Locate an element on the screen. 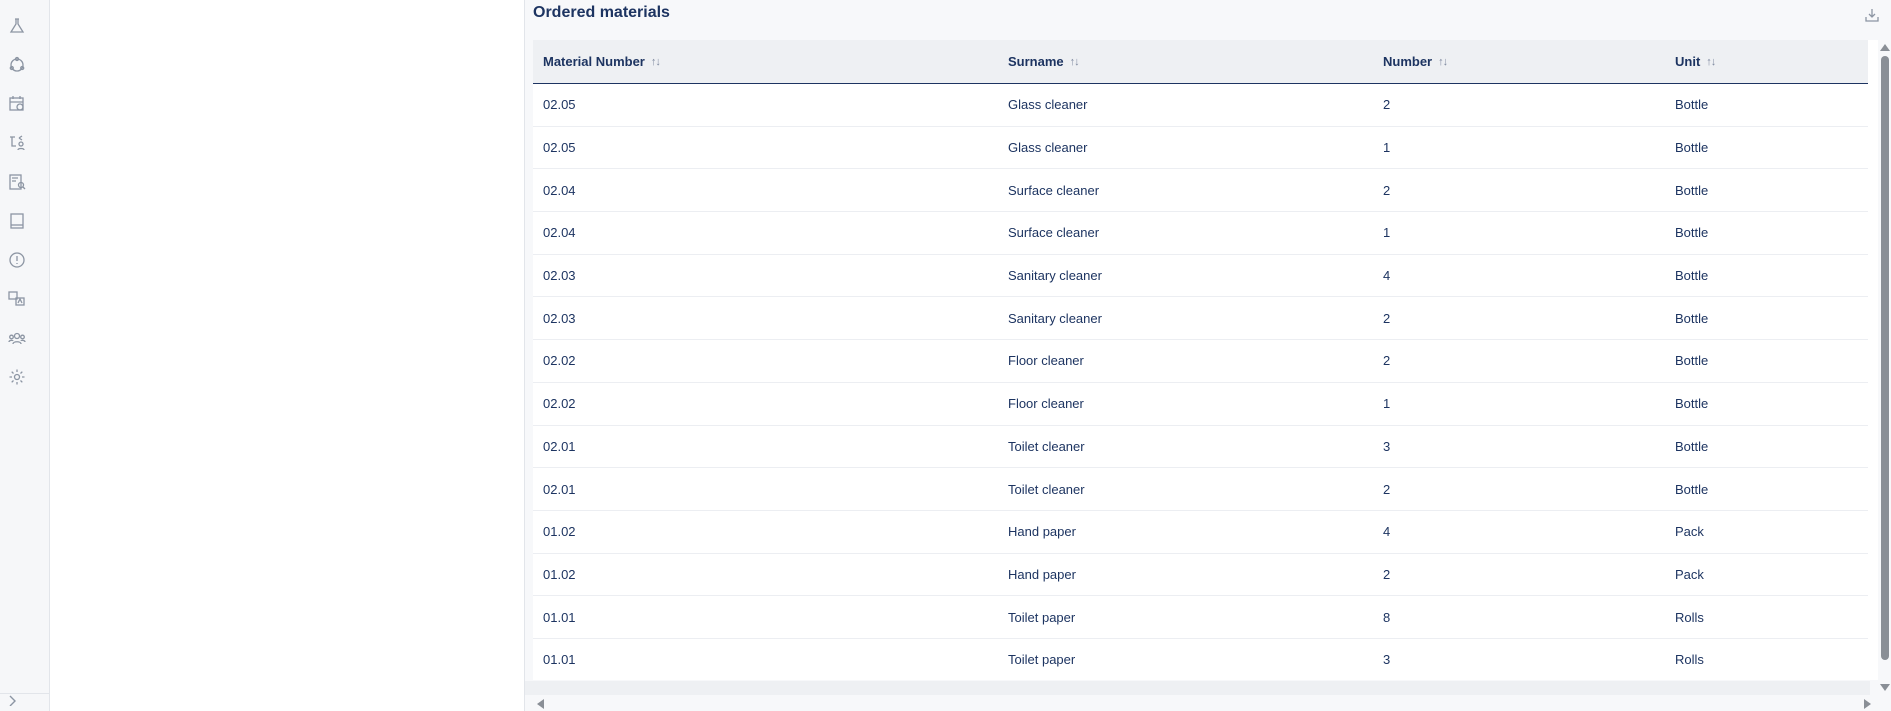 The width and height of the screenshot is (1891, 711). table-row: 01.02 Hand paper 4 Pack is located at coordinates (1200, 532).